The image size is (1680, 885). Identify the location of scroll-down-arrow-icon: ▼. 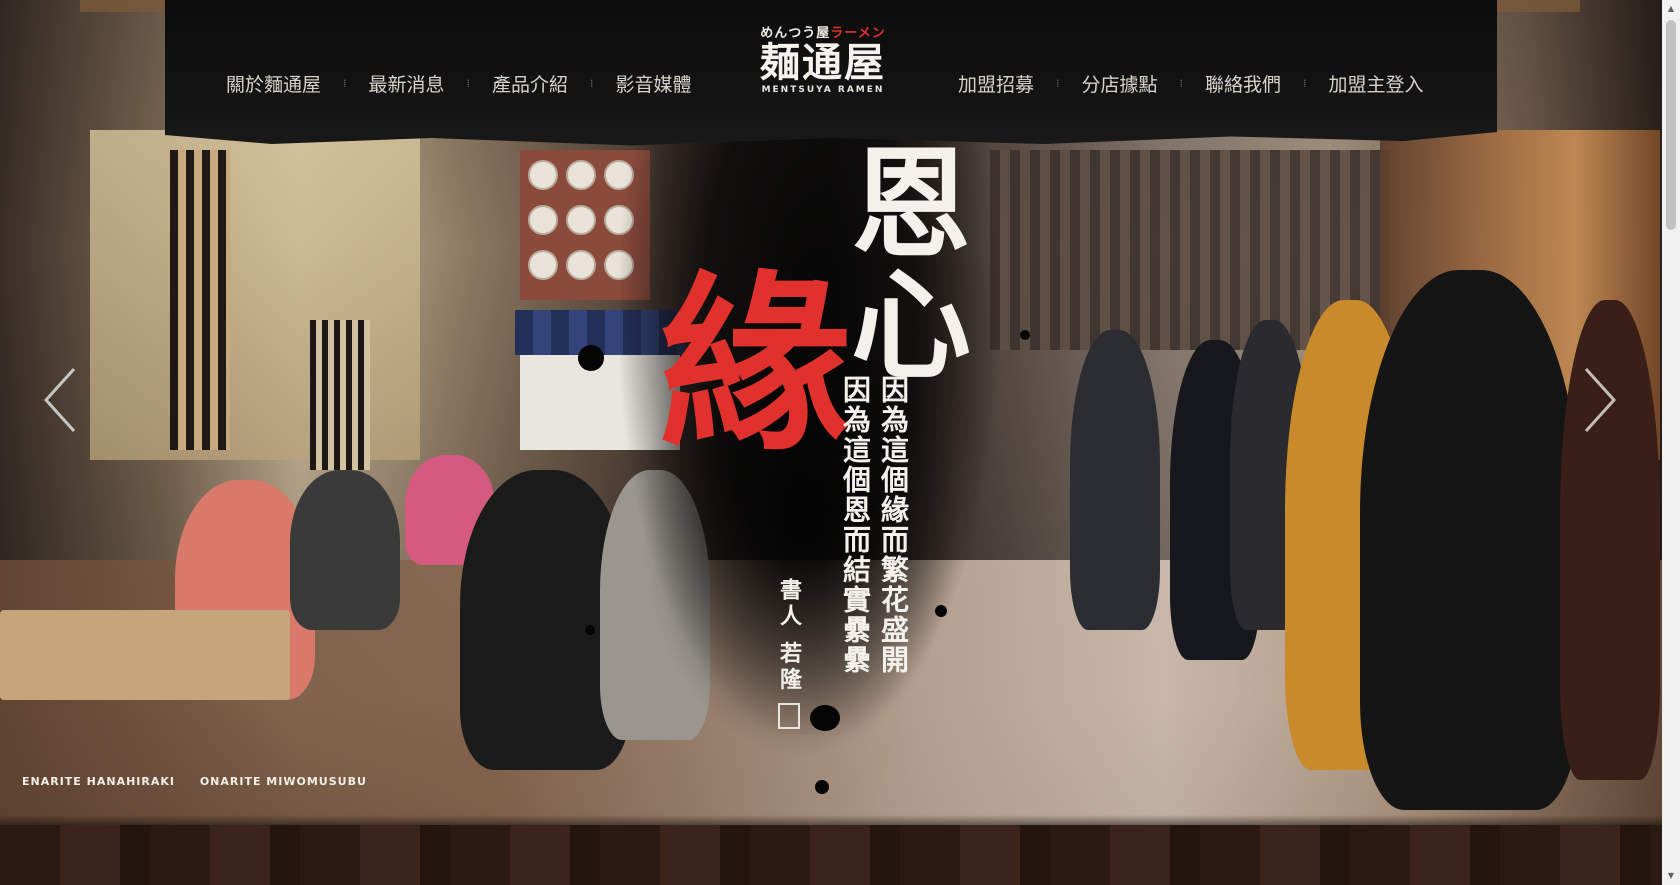
(1671, 876).